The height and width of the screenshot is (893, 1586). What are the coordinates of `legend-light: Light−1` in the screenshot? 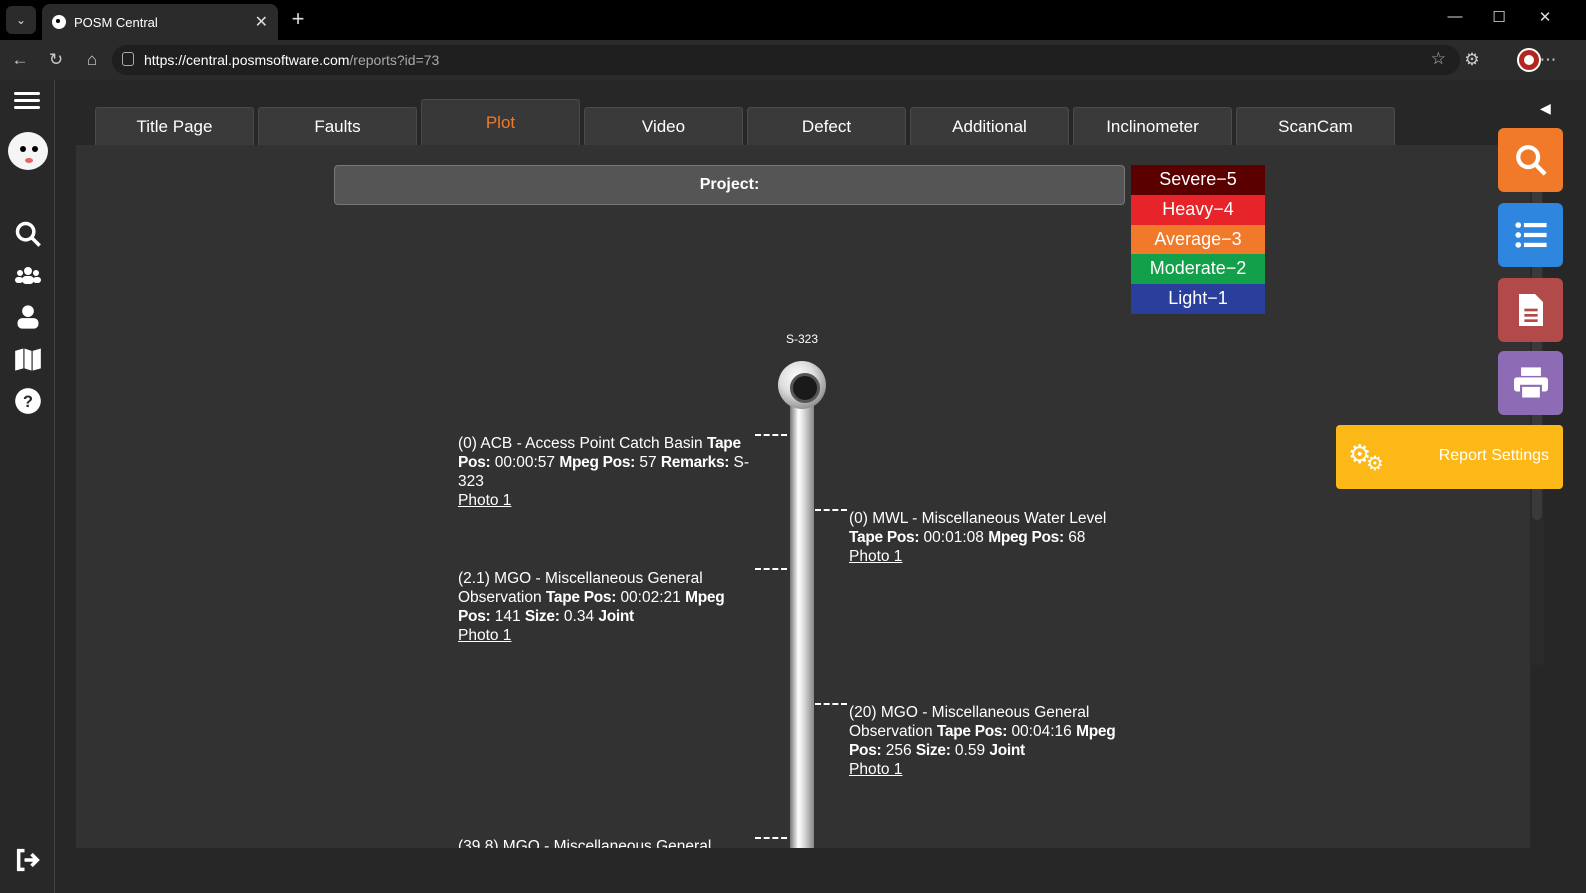 It's located at (1198, 299).